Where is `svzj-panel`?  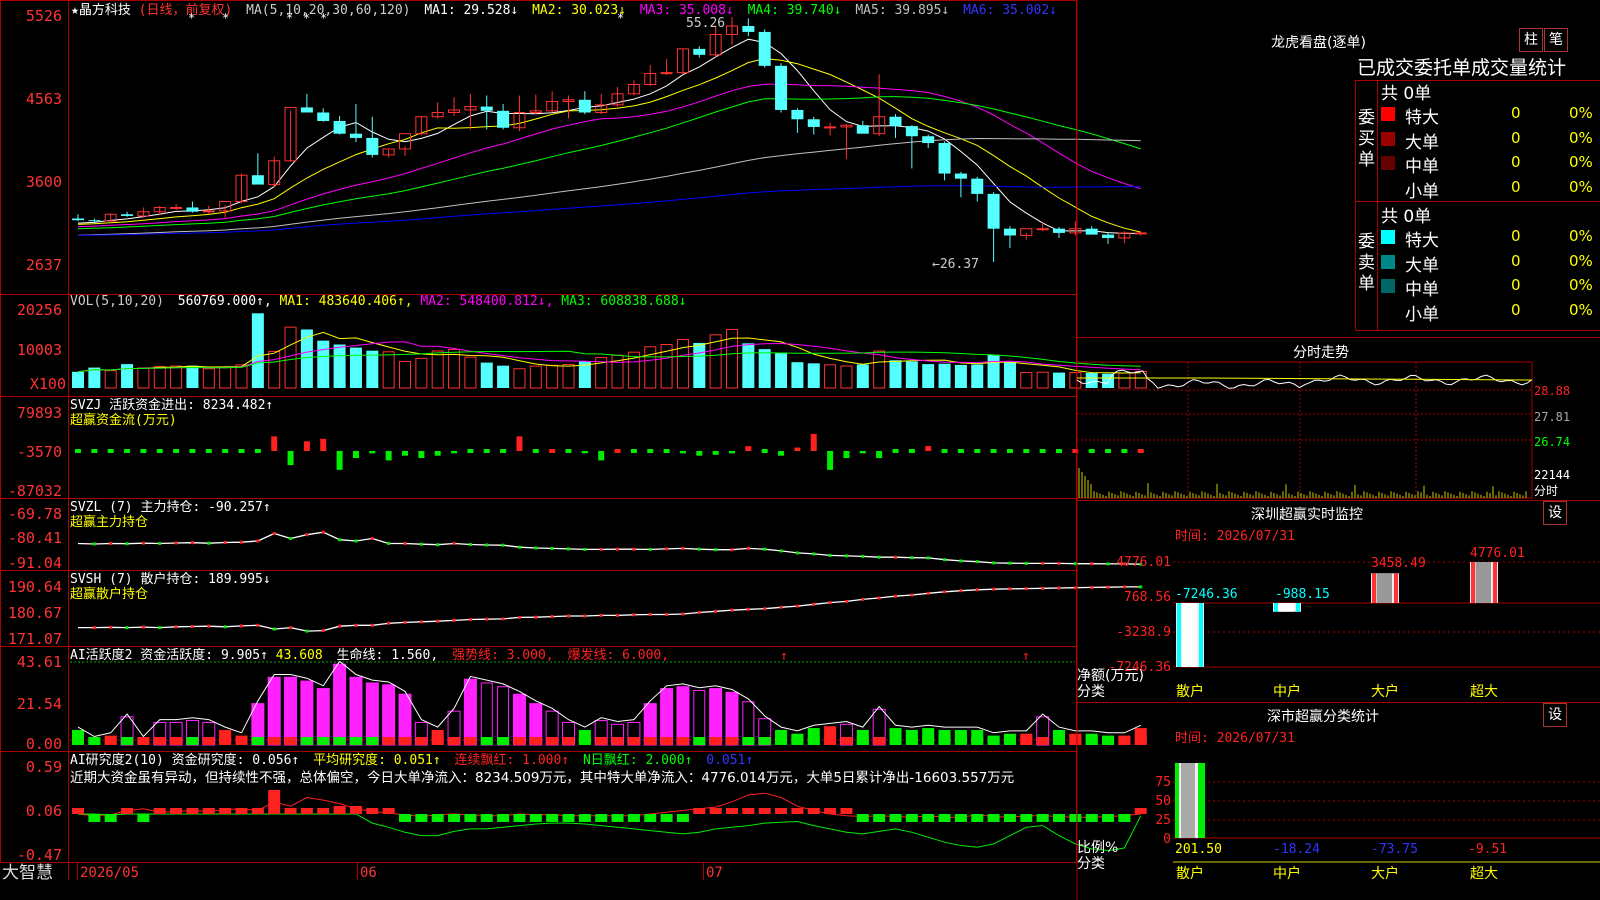
svzj-panel is located at coordinates (609, 451).